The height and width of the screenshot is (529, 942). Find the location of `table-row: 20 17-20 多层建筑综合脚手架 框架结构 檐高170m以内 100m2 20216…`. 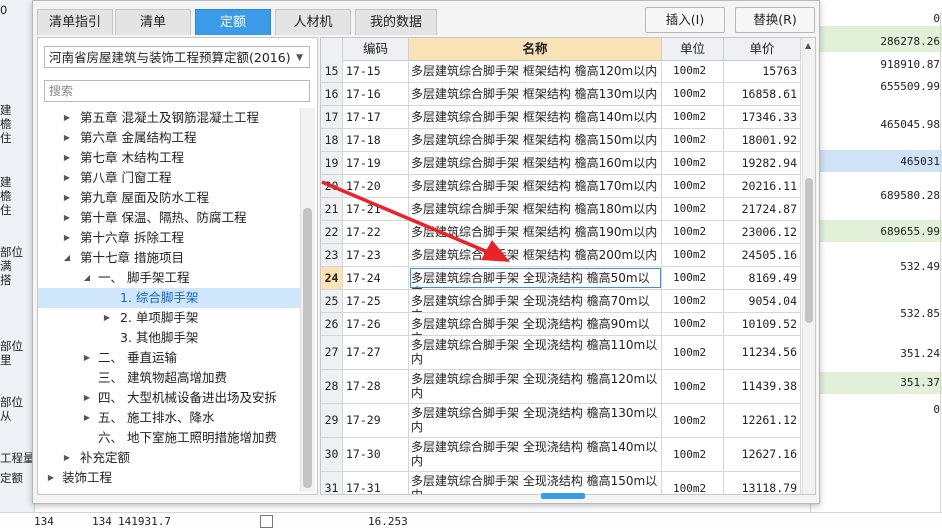

table-row: 20 17-20 多层建筑综合脚手架 框架结构 檐高170m以内 100m2 20216… is located at coordinates (561, 186).